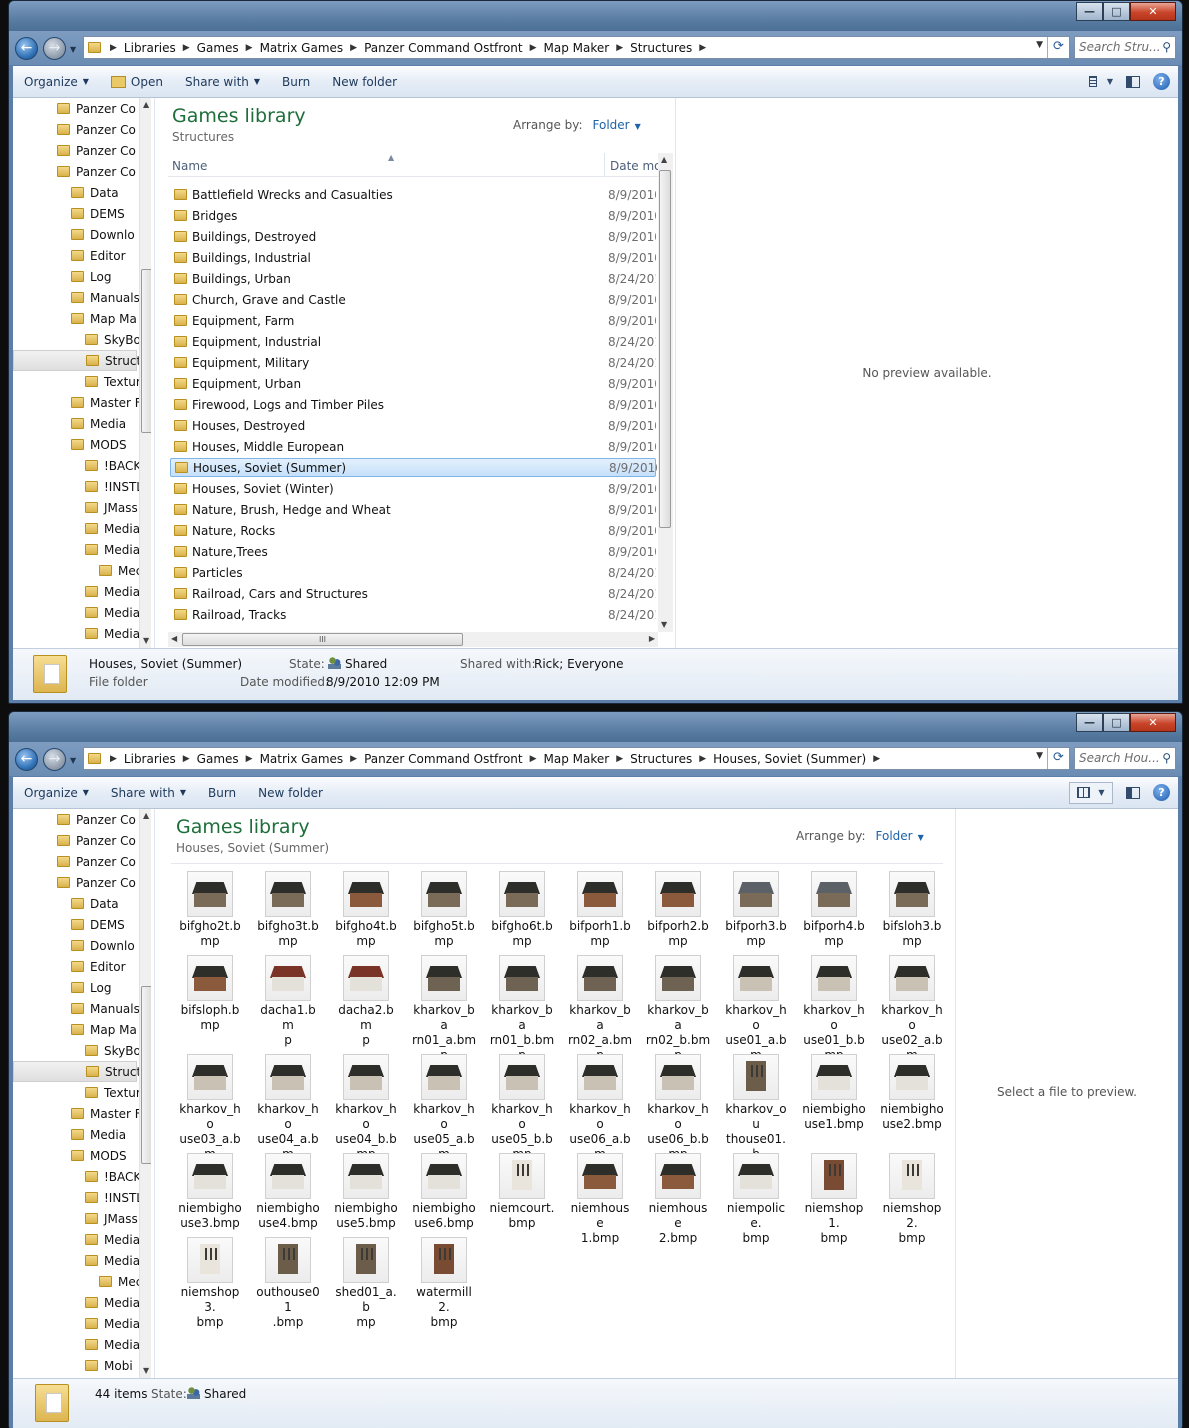  What do you see at coordinates (1116, 11) in the screenshot?
I see `maximize-button: □` at bounding box center [1116, 11].